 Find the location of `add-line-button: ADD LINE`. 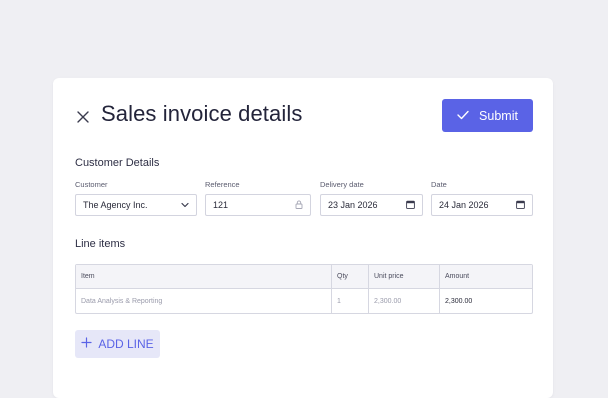

add-line-button: ADD LINE is located at coordinates (117, 344).